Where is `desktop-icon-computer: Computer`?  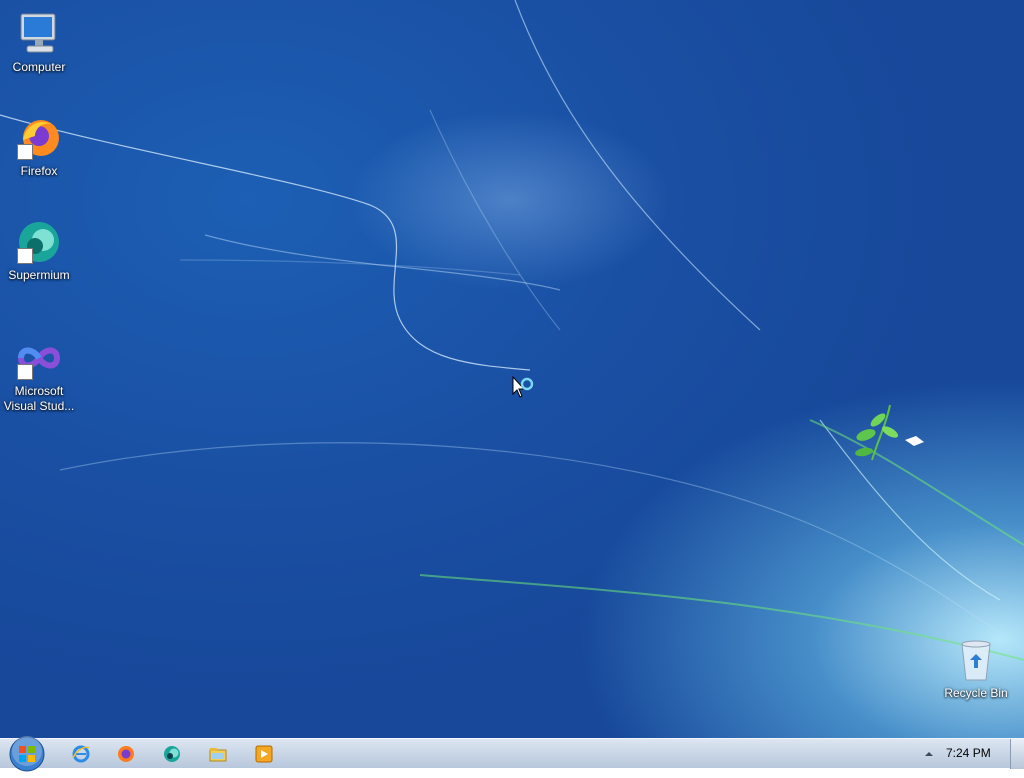 desktop-icon-computer: Computer is located at coordinates (39, 42).